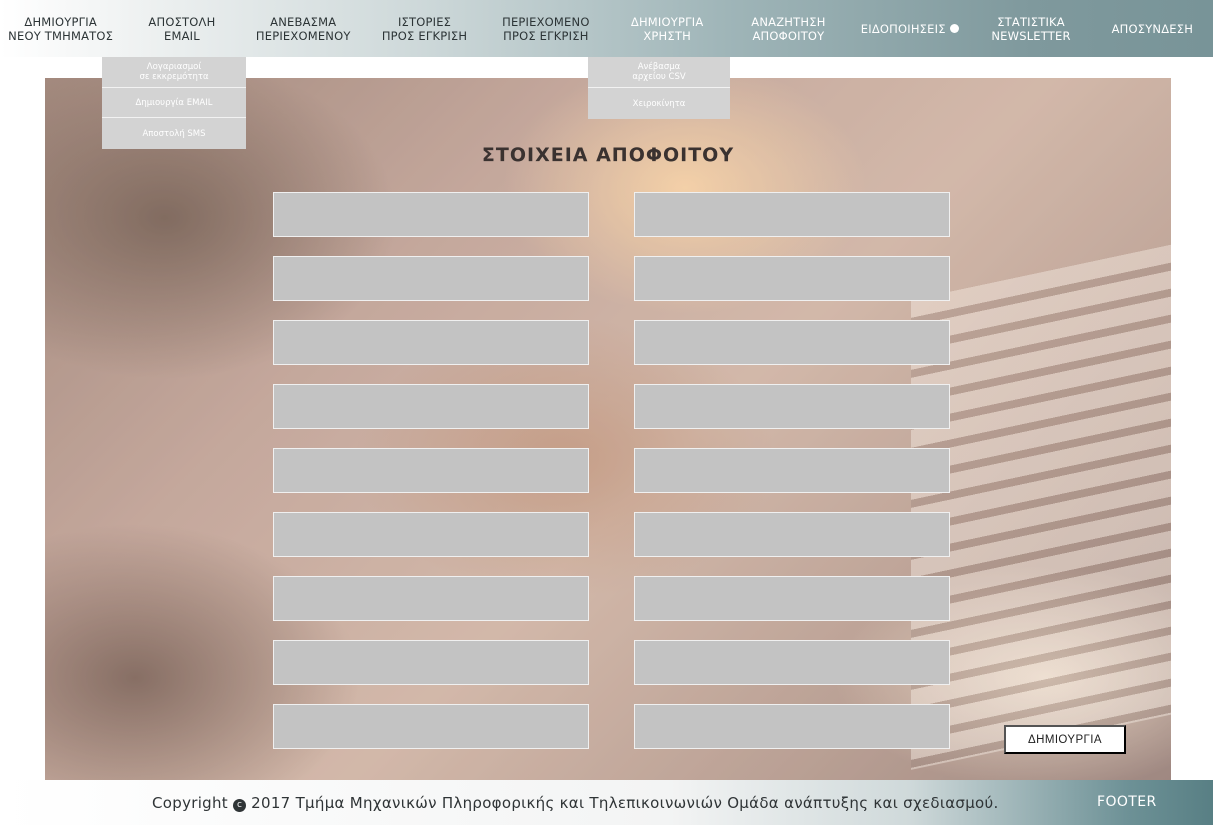 Image resolution: width=1213 pixels, height=825 pixels. What do you see at coordinates (1127, 802) in the screenshot?
I see `footer-label: FOOTER` at bounding box center [1127, 802].